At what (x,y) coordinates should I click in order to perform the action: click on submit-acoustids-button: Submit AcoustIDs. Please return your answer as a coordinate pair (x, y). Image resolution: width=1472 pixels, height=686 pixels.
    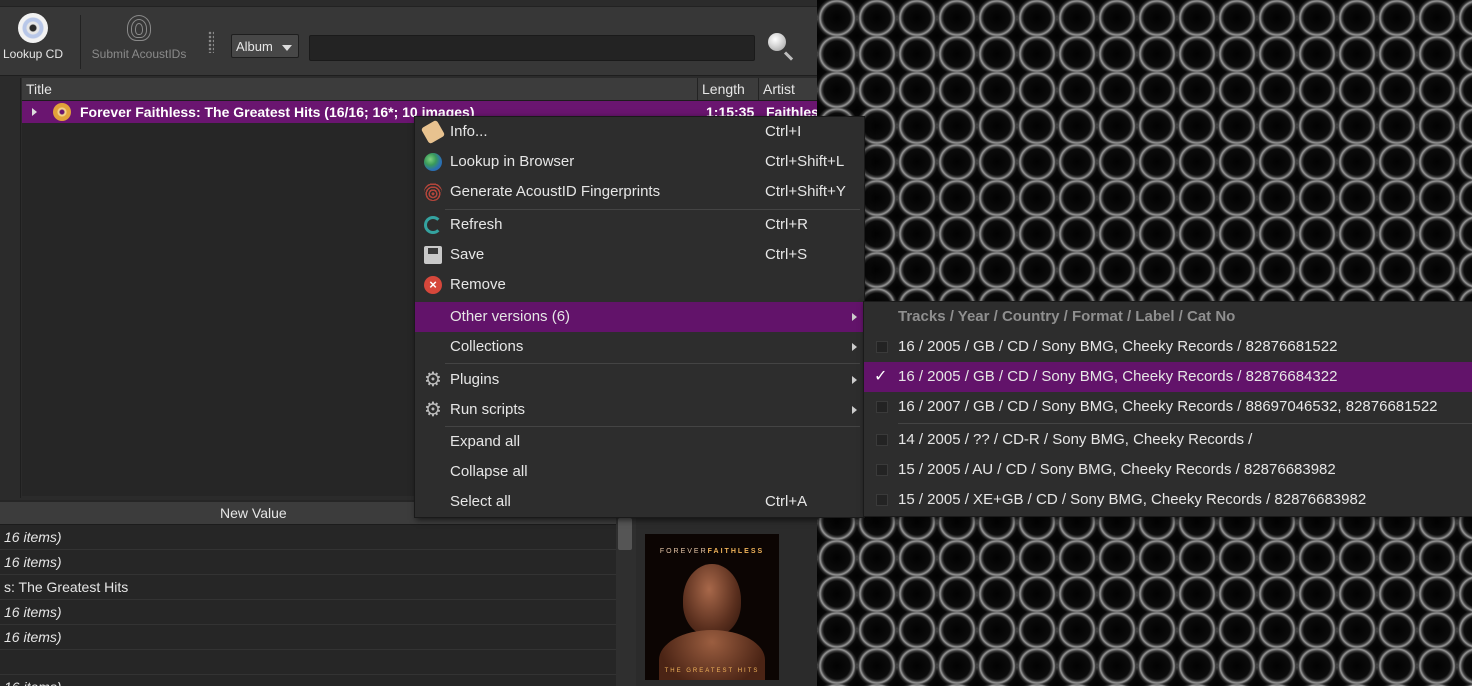
    Looking at the image, I should click on (139, 37).